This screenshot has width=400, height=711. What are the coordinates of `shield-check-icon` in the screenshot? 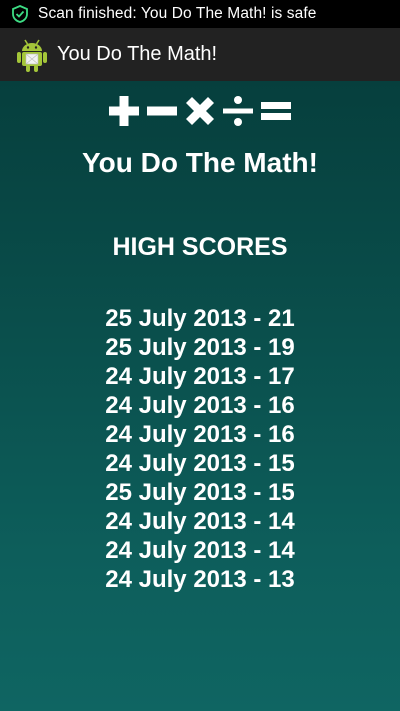 It's located at (20, 14).